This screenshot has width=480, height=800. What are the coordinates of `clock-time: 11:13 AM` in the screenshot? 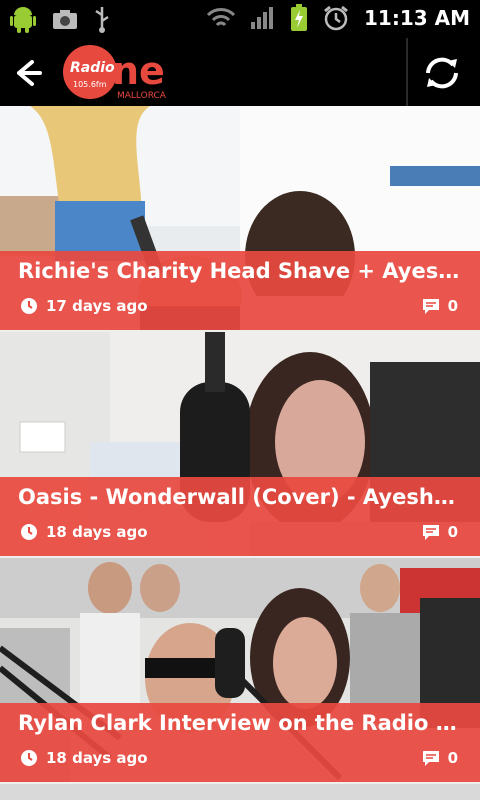 It's located at (416, 18).